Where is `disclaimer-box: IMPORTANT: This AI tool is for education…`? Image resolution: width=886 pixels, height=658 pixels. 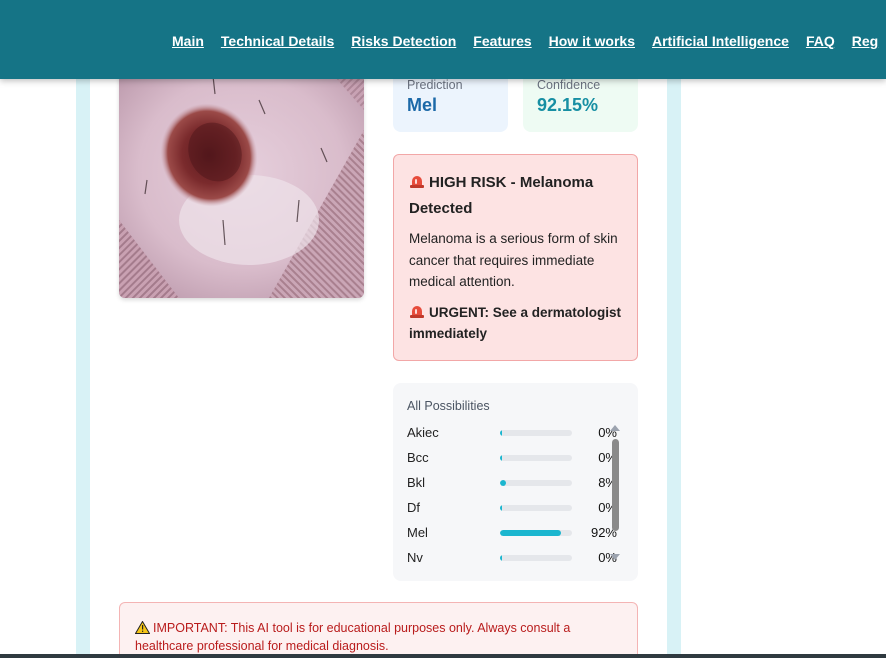 disclaimer-box: IMPORTANT: This AI tool is for education… is located at coordinates (378, 630).